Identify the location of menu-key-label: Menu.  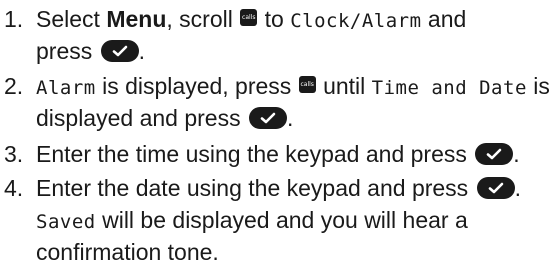
(136, 19).